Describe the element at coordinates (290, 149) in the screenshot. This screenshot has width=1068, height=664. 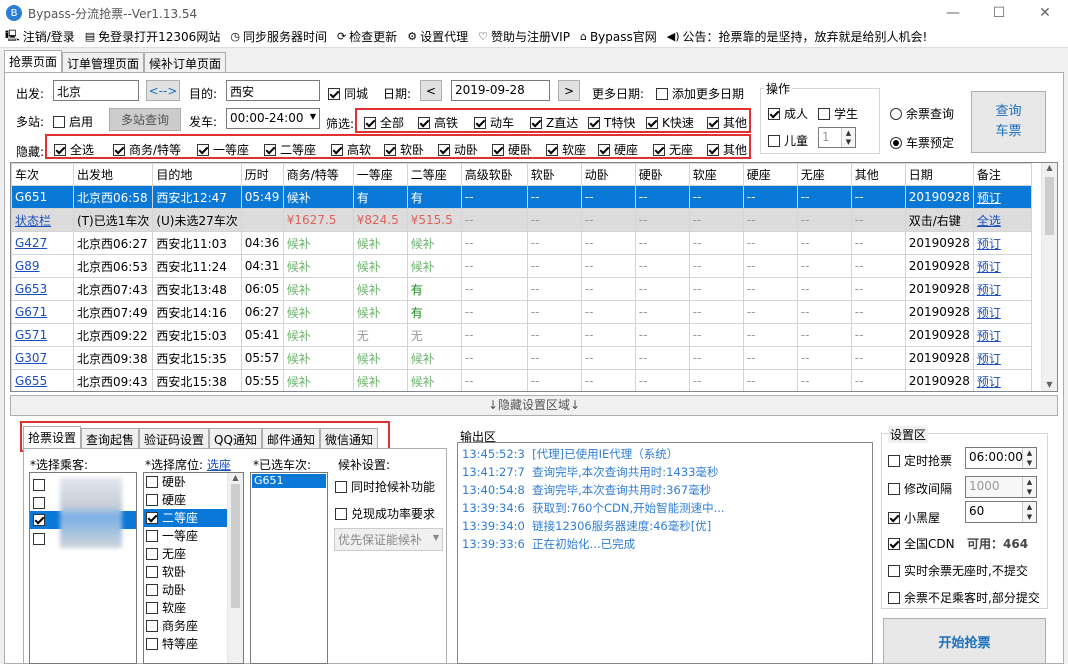
I see `hide-checkbox: 二等座` at that location.